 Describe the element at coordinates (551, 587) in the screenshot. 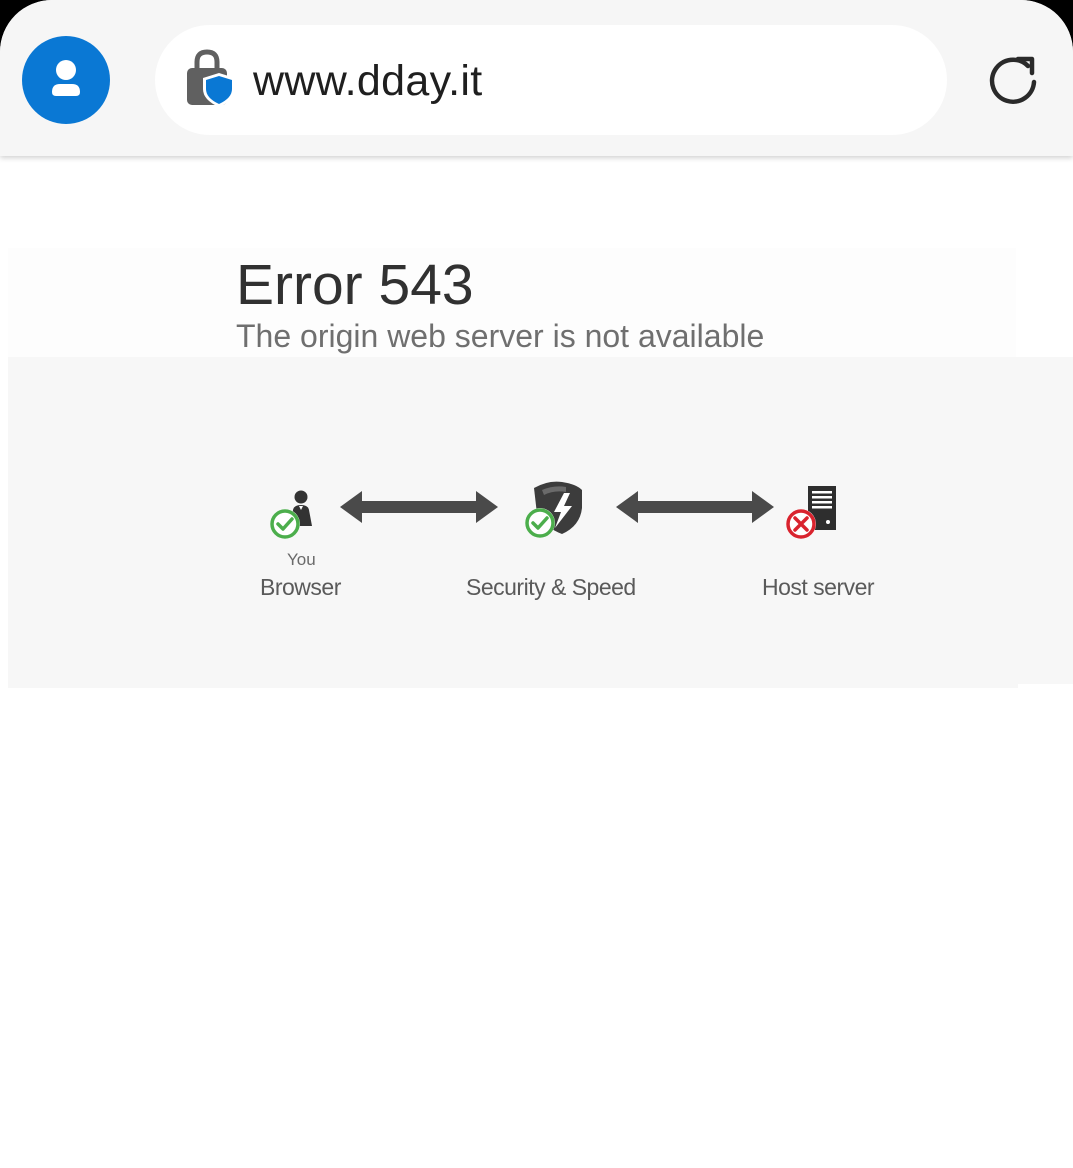

I see `node-label-security-speed: Security & Speed` at that location.